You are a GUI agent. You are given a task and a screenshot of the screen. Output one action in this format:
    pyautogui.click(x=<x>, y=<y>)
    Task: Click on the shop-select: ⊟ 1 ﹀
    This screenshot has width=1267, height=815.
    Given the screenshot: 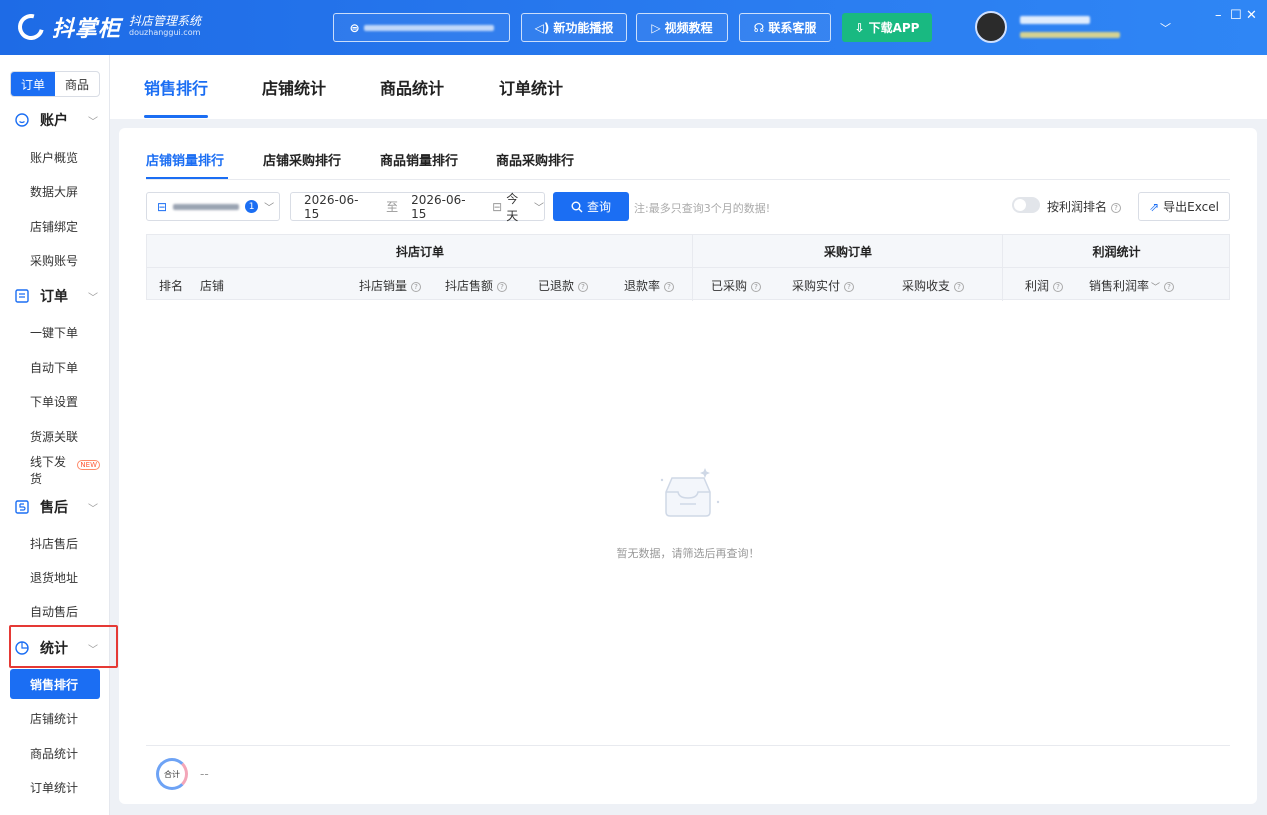 What is the action you would take?
    pyautogui.click(x=213, y=206)
    